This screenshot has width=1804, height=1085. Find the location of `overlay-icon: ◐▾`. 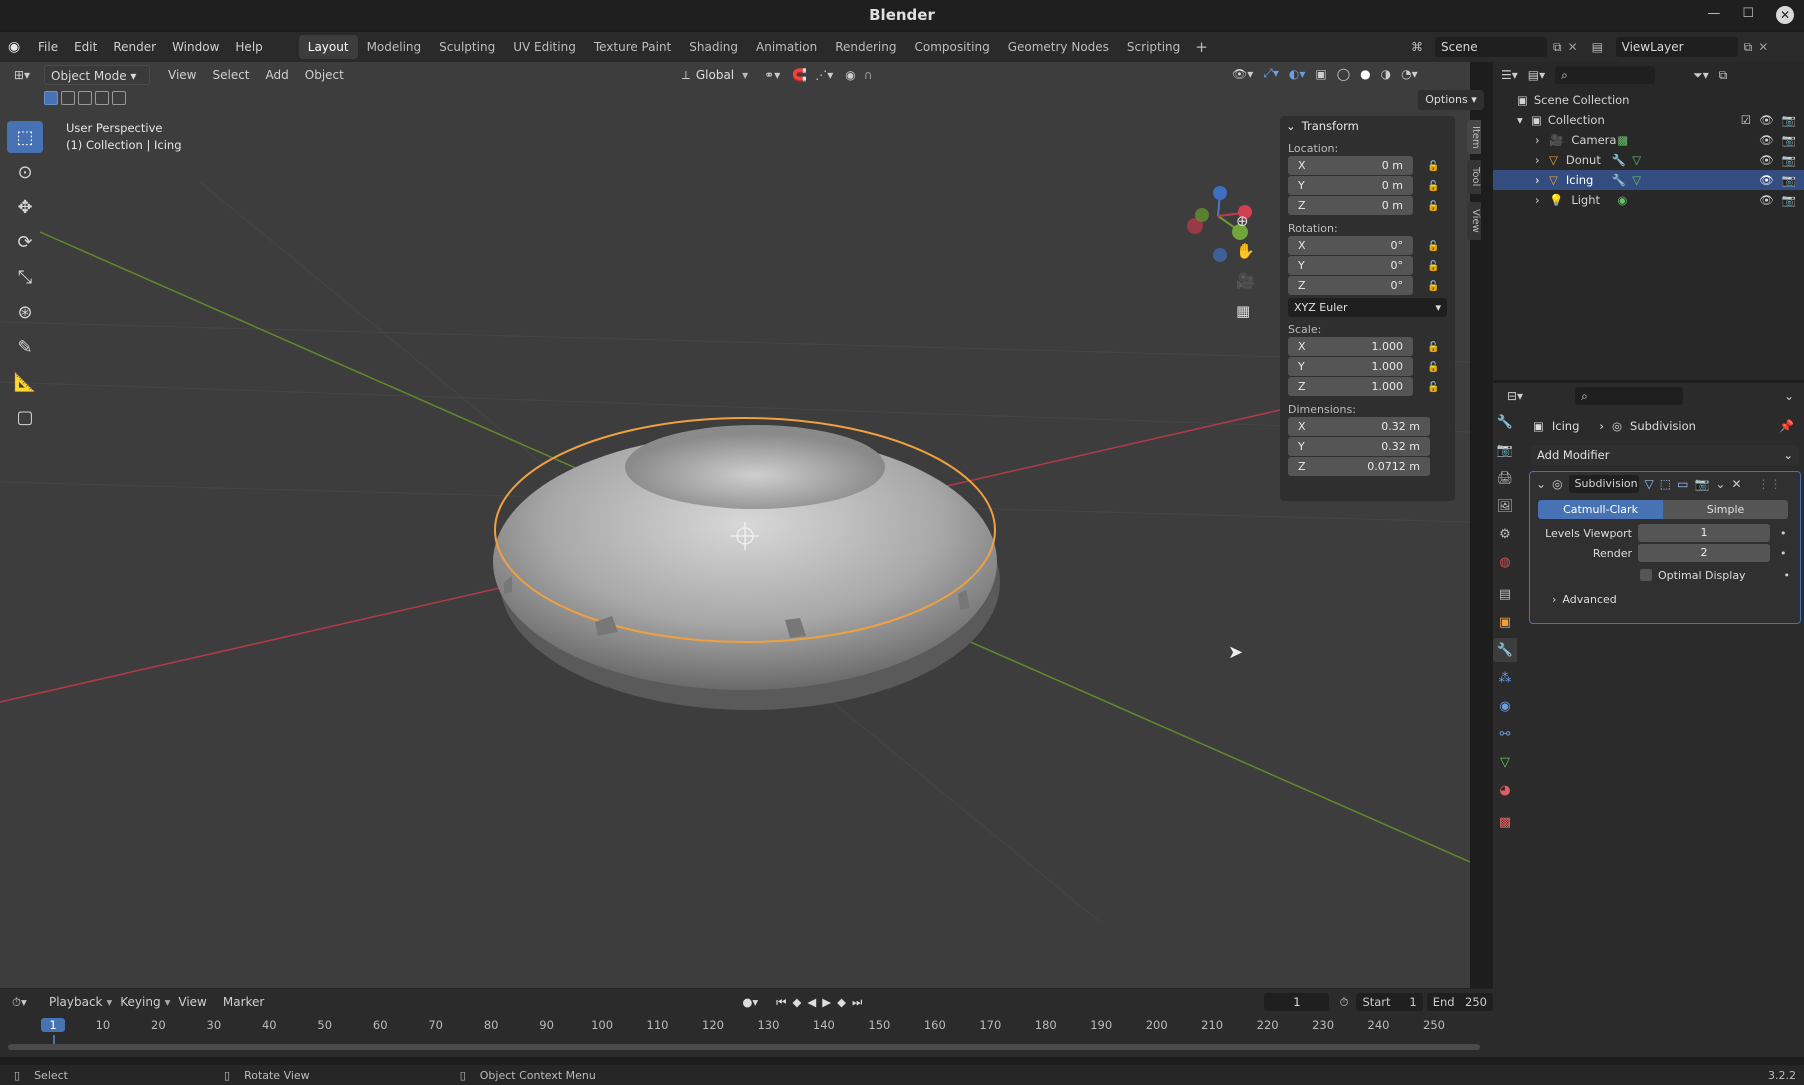

overlay-icon: ◐▾ is located at coordinates (1297, 74).